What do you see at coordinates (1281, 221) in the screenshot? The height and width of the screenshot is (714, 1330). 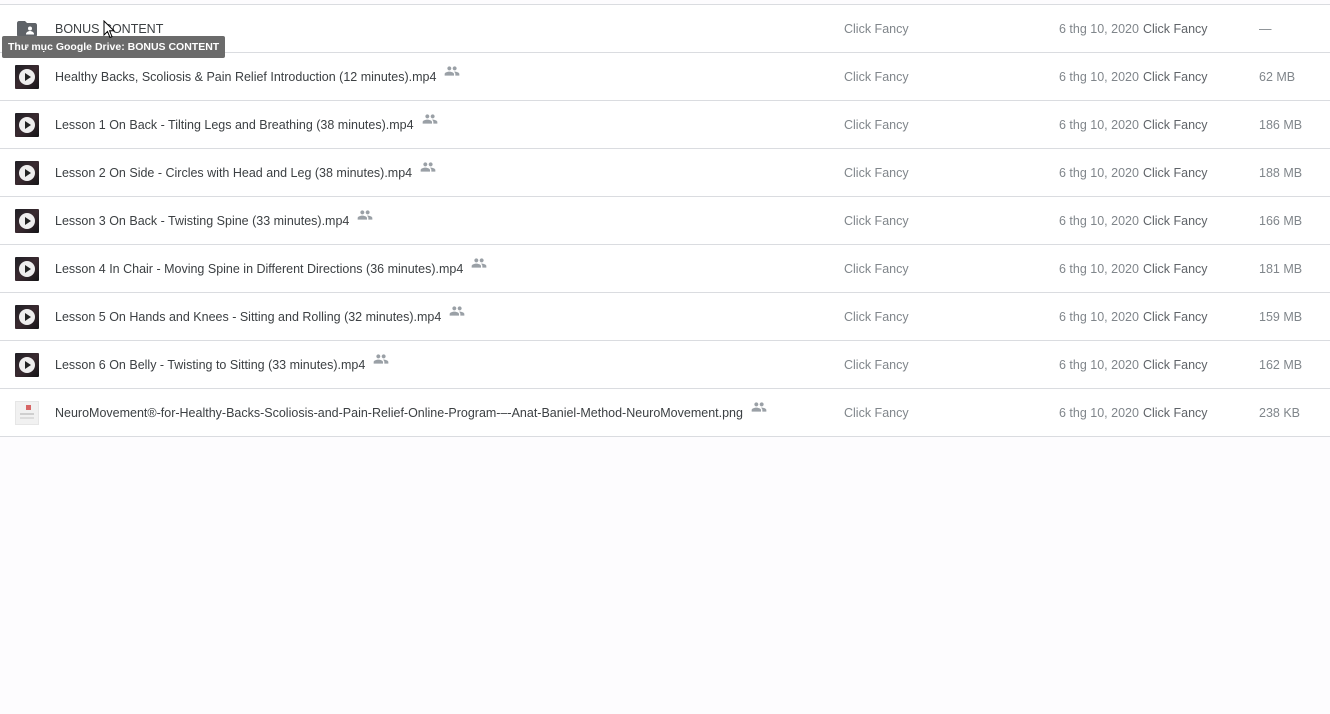 I see `file-size: 166 MB` at bounding box center [1281, 221].